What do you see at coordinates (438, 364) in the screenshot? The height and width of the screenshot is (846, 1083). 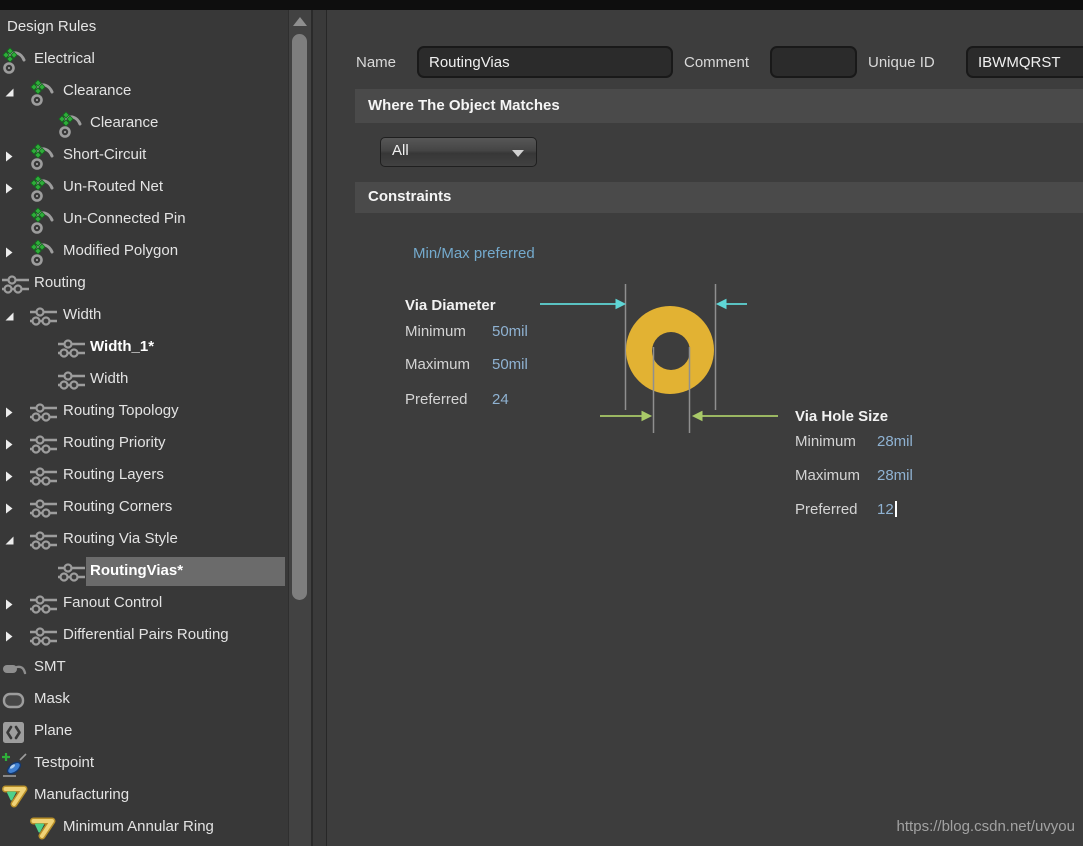 I see `via-diameter-maximum-label: Maximum` at bounding box center [438, 364].